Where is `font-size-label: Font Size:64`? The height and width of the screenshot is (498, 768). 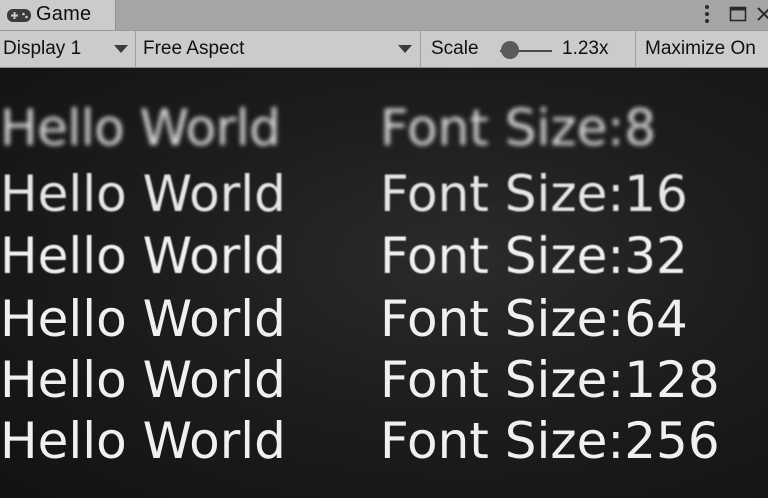 font-size-label: Font Size:64 is located at coordinates (534, 319).